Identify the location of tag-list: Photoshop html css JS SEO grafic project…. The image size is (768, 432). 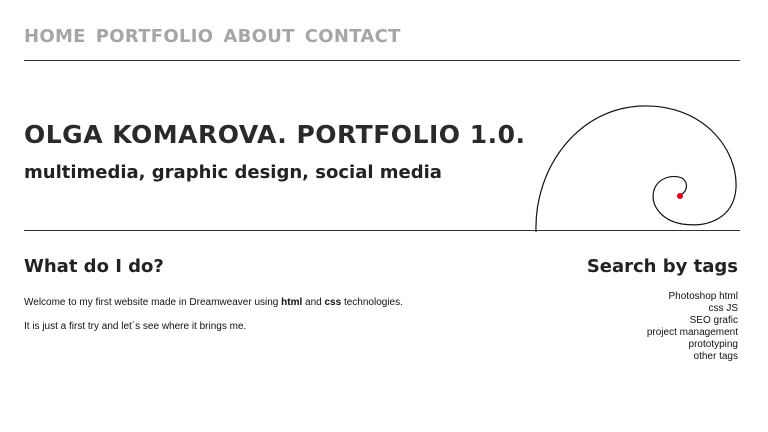
(692, 327).